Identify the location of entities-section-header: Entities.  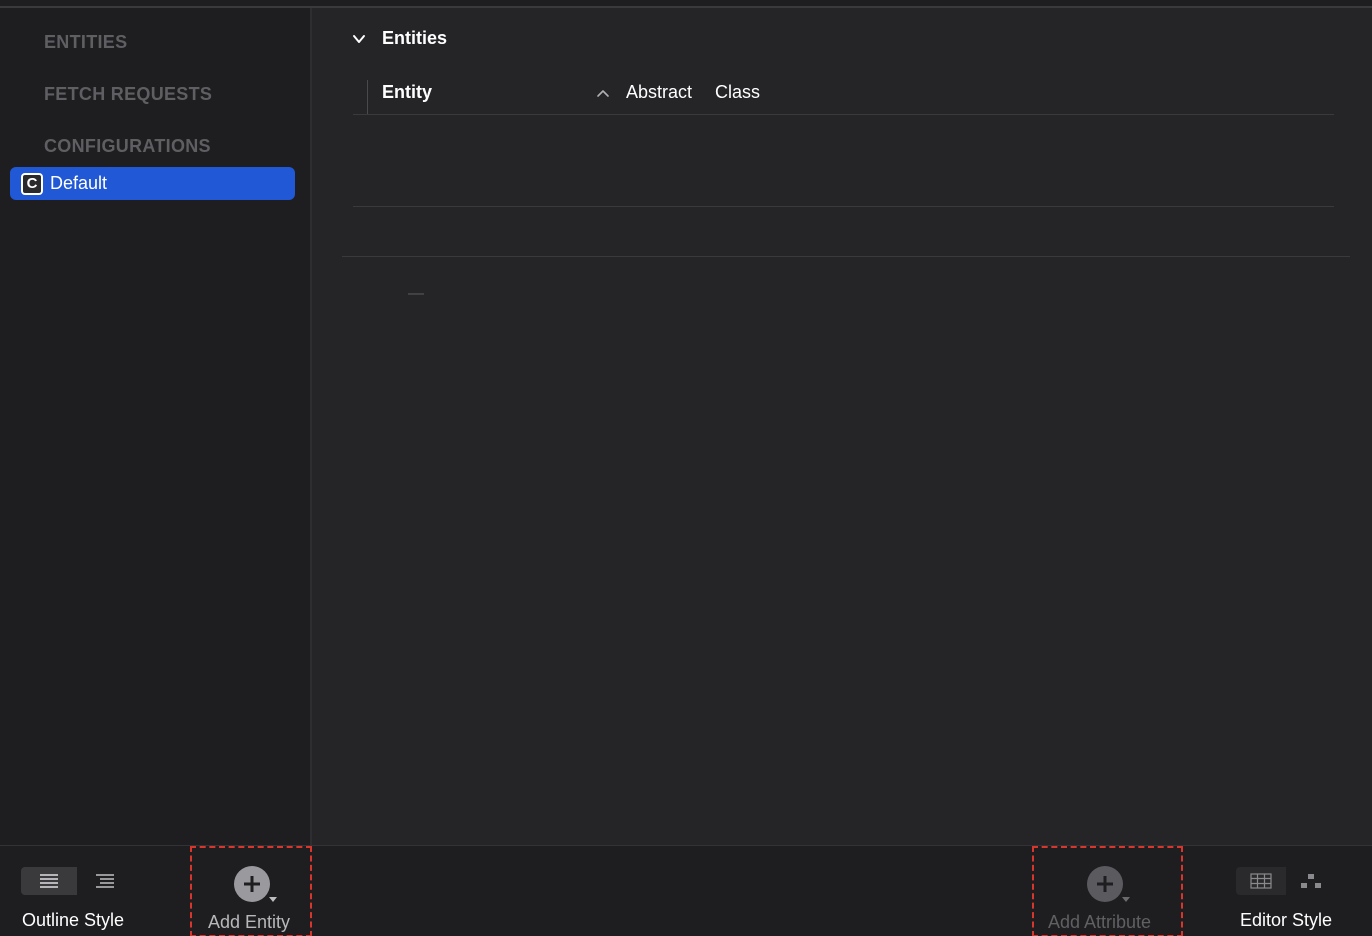
(399, 38).